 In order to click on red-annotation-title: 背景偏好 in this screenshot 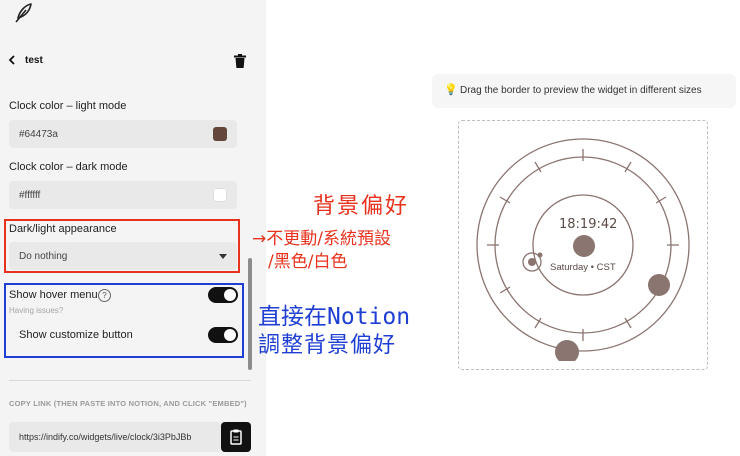, I will do `click(361, 206)`.